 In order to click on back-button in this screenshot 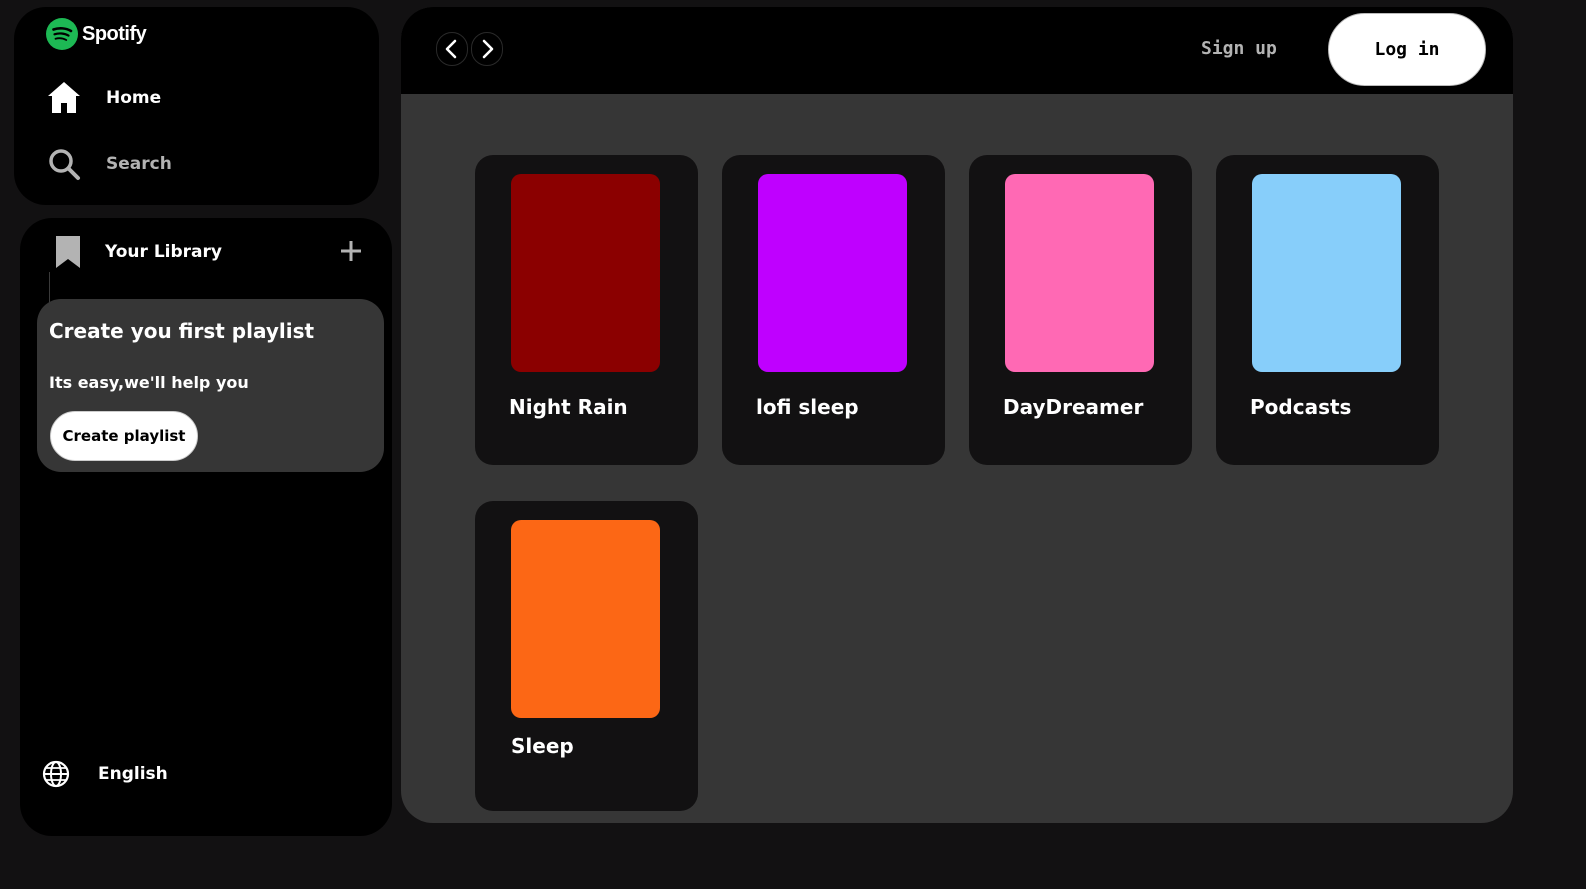, I will do `click(452, 49)`.